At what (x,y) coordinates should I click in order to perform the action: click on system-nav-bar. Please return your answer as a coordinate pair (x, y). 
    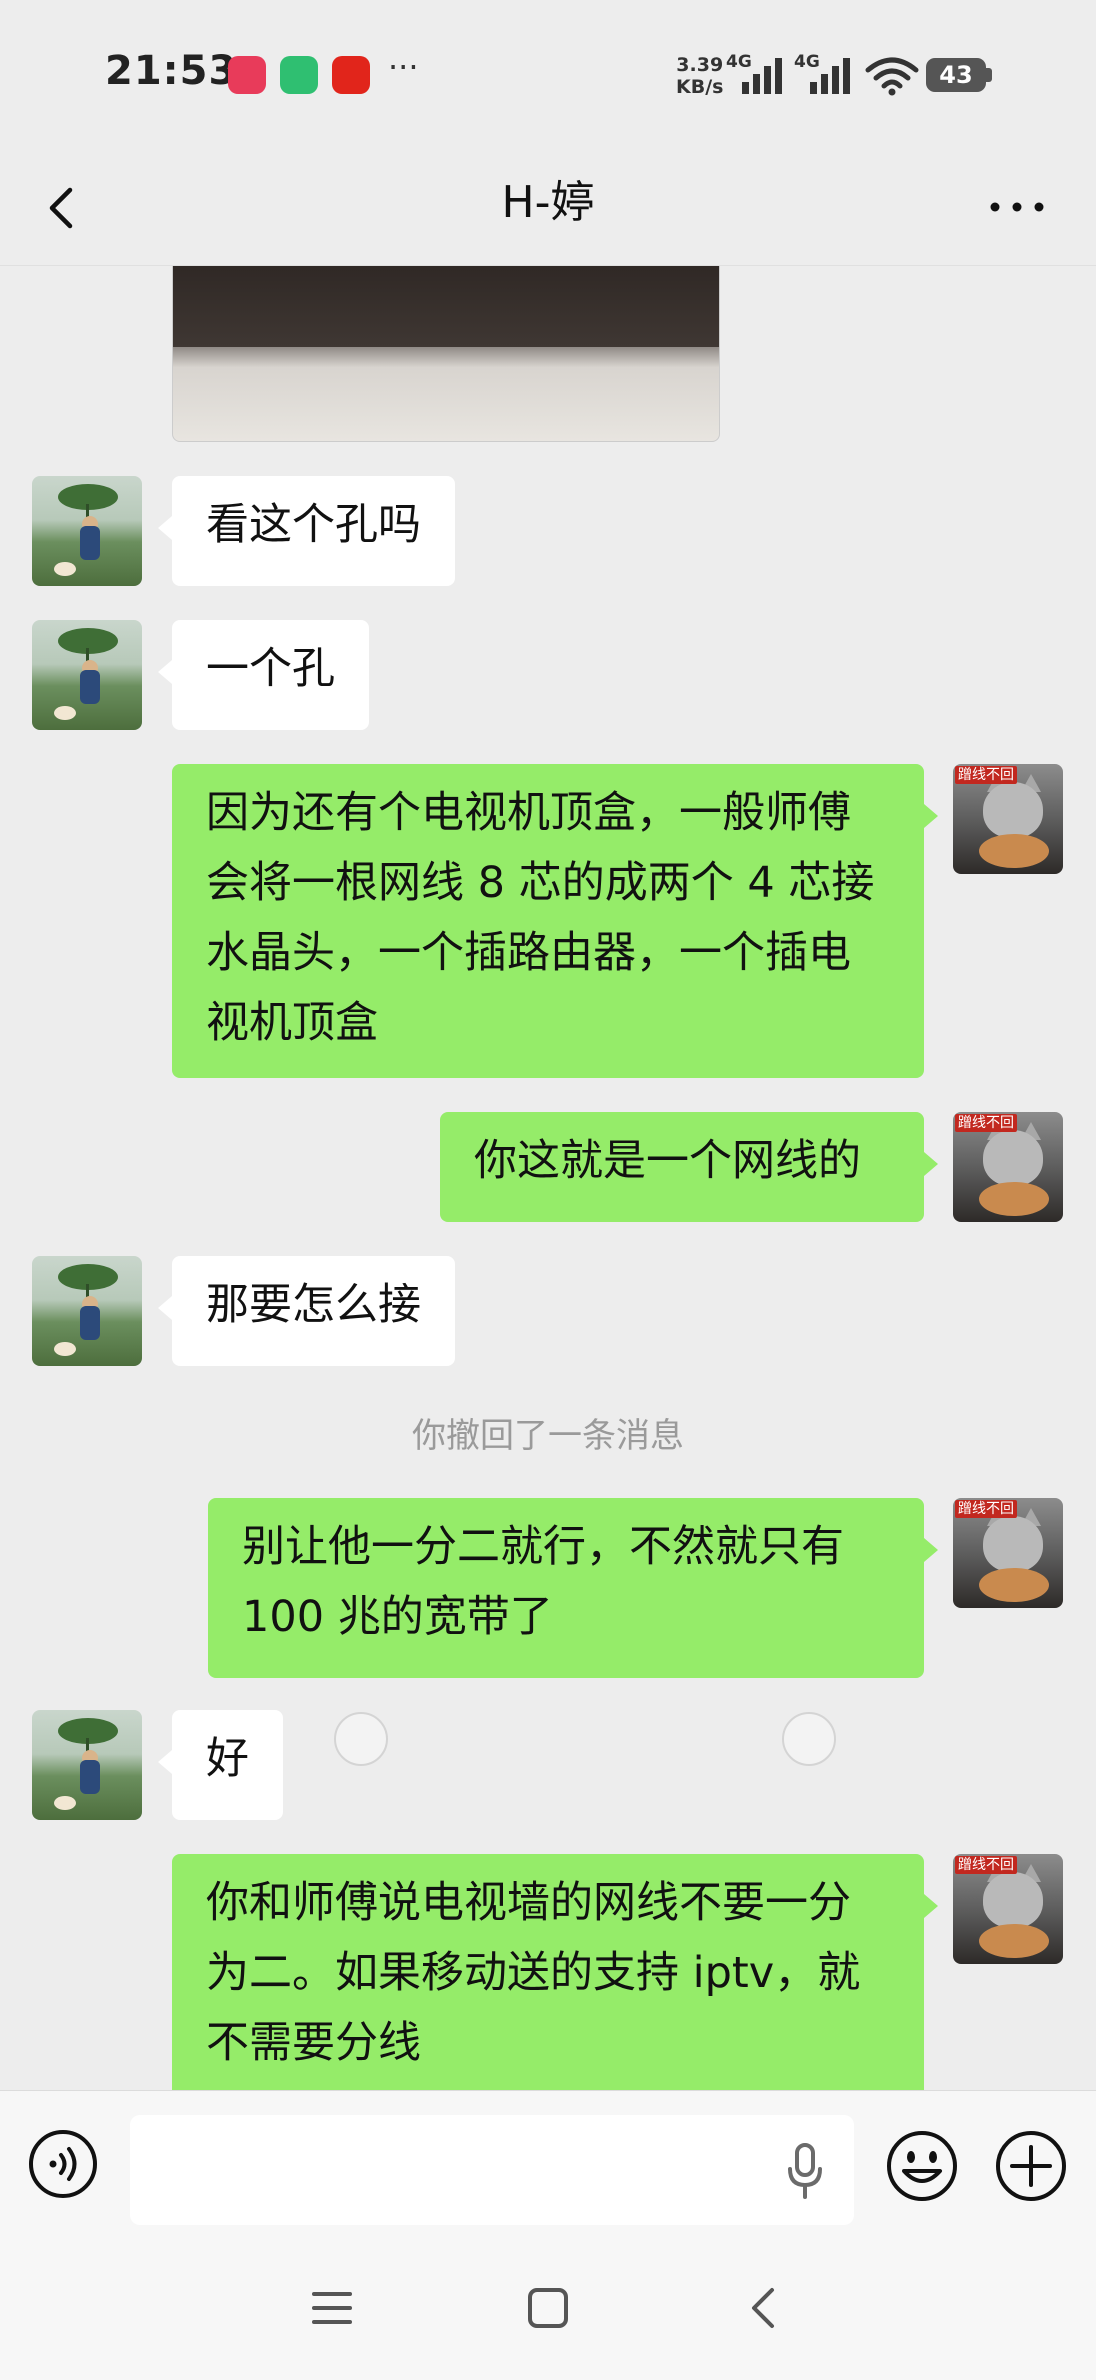
    Looking at the image, I should click on (548, 2310).